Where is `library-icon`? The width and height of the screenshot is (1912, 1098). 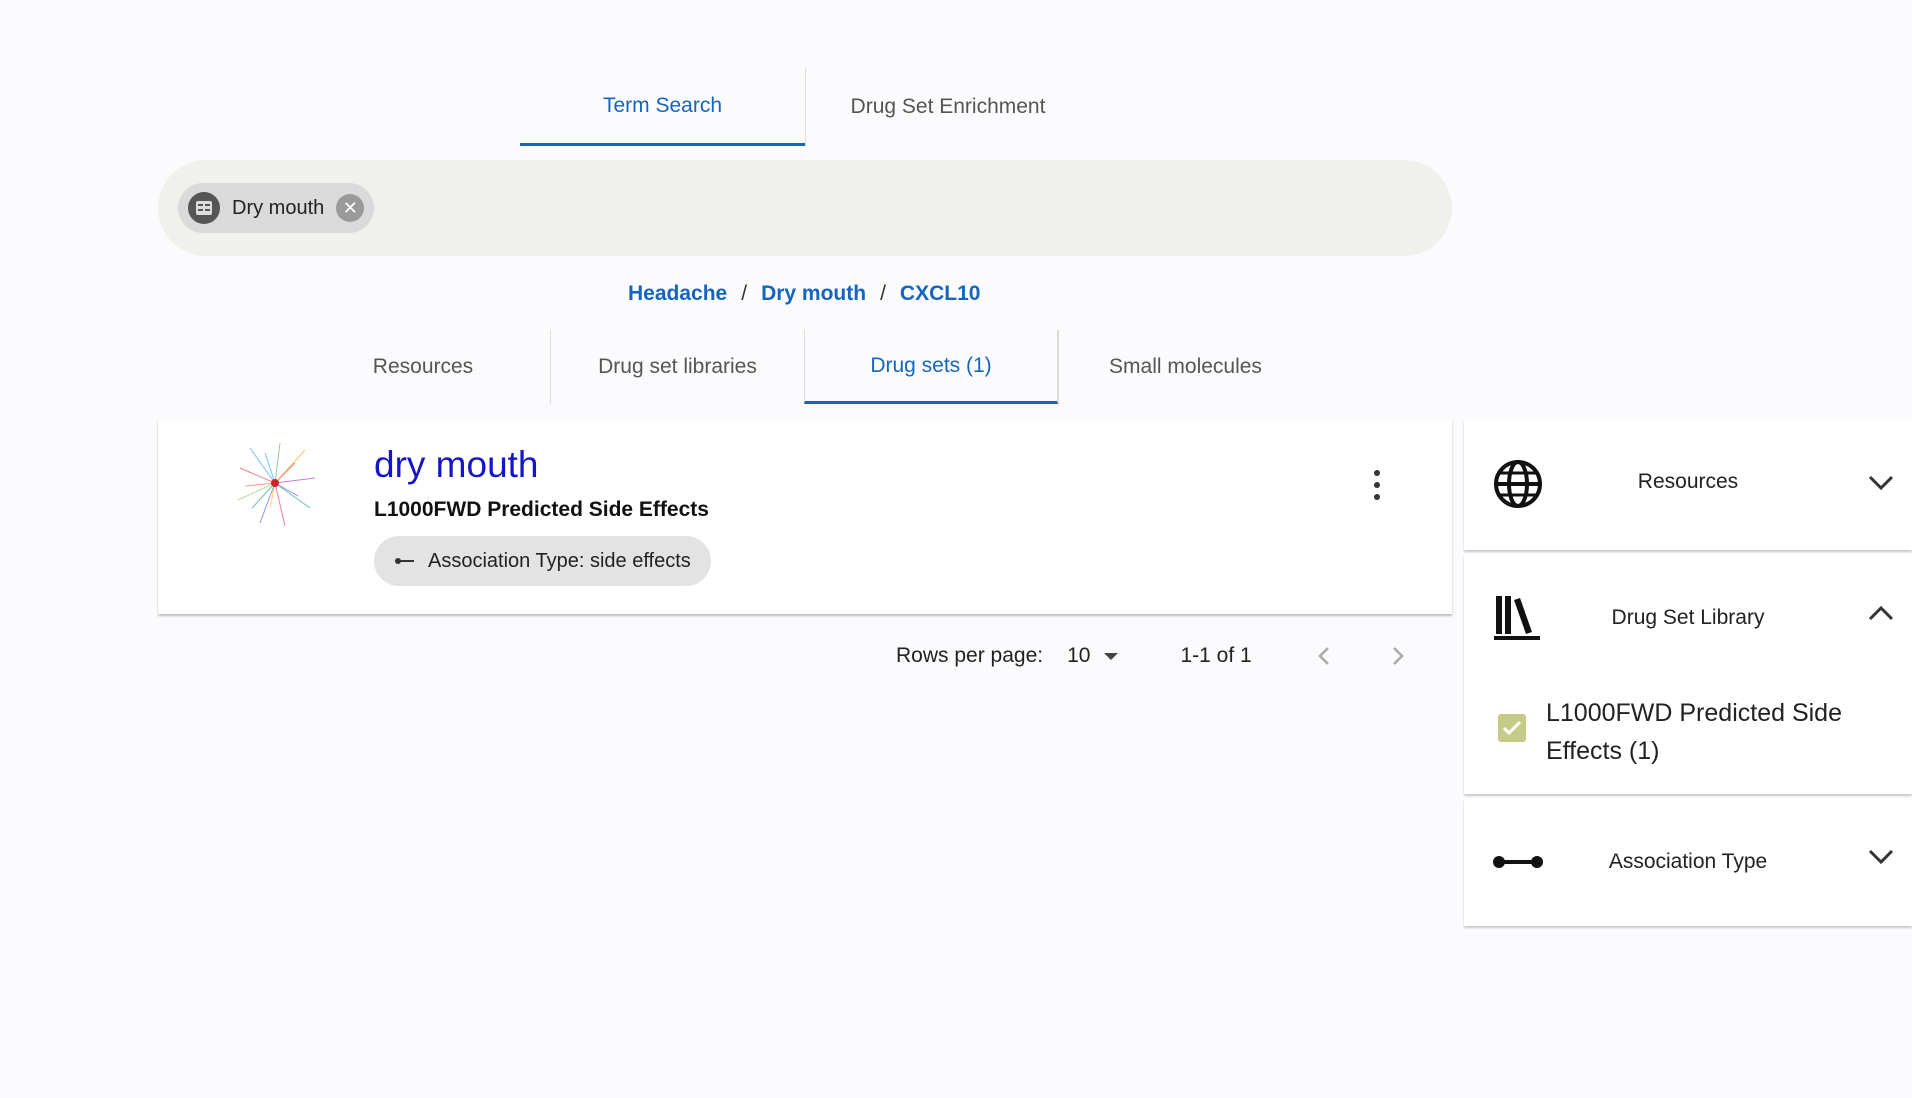 library-icon is located at coordinates (204, 208).